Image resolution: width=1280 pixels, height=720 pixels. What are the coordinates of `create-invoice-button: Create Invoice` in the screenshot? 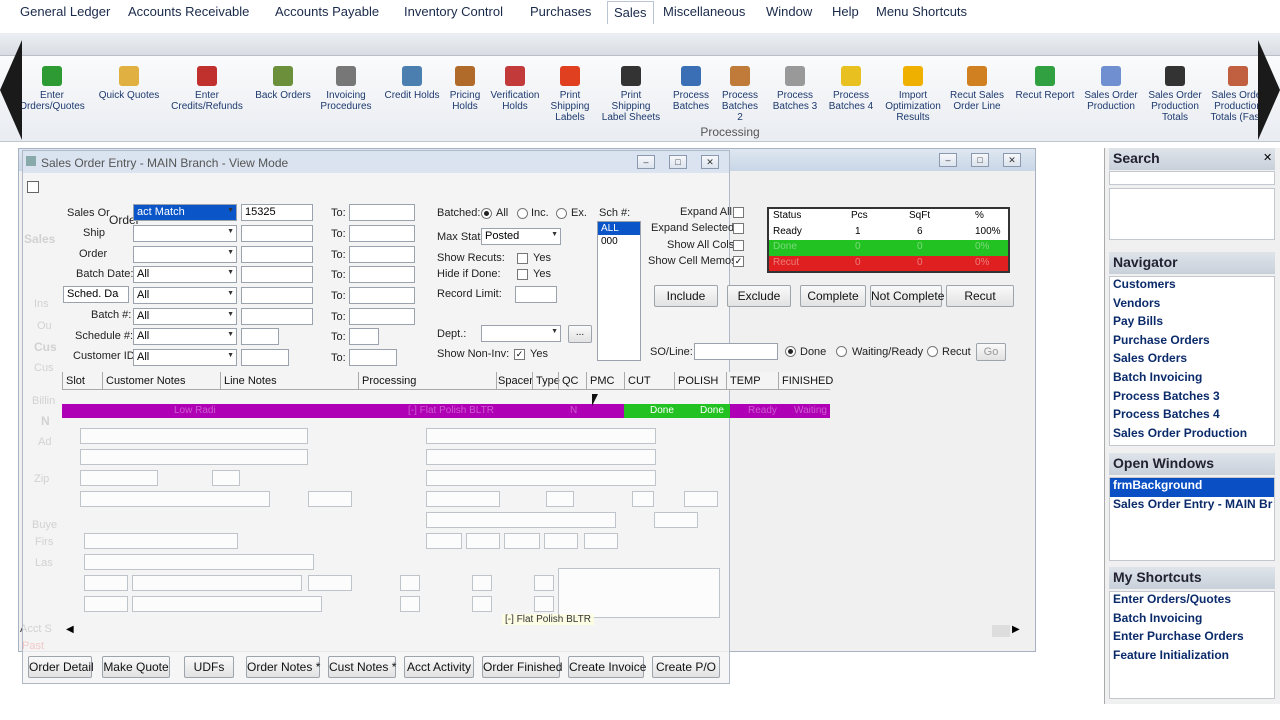 It's located at (607, 667).